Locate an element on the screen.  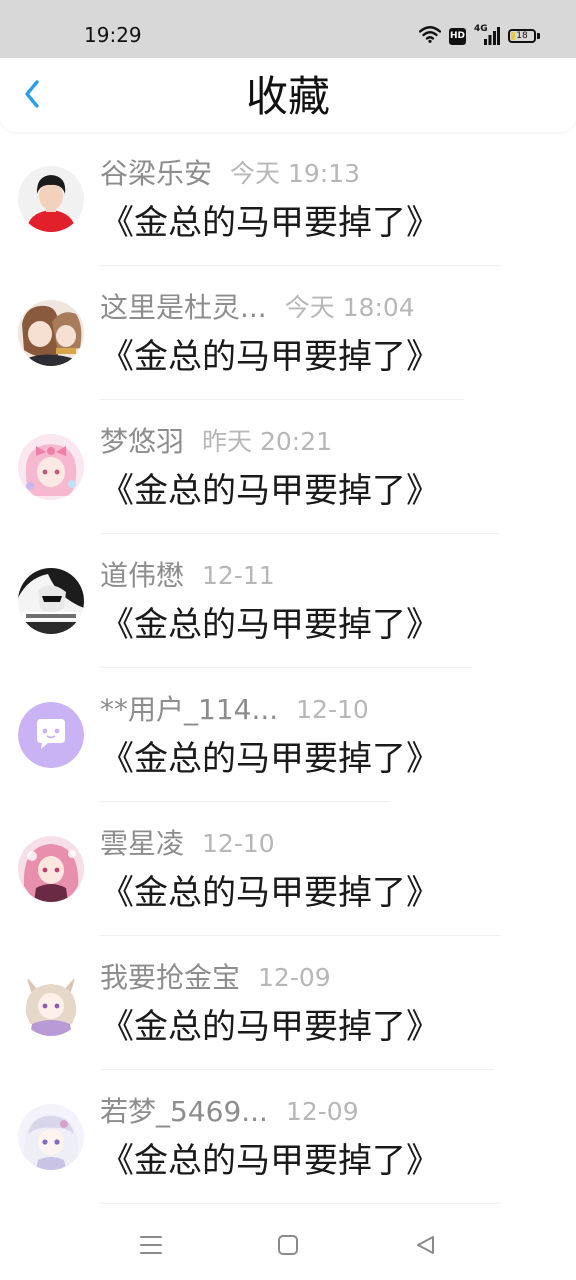
list-item: 我要抢金宝 12-09 《金总的马甲要掉了》 is located at coordinates (288, 1003).